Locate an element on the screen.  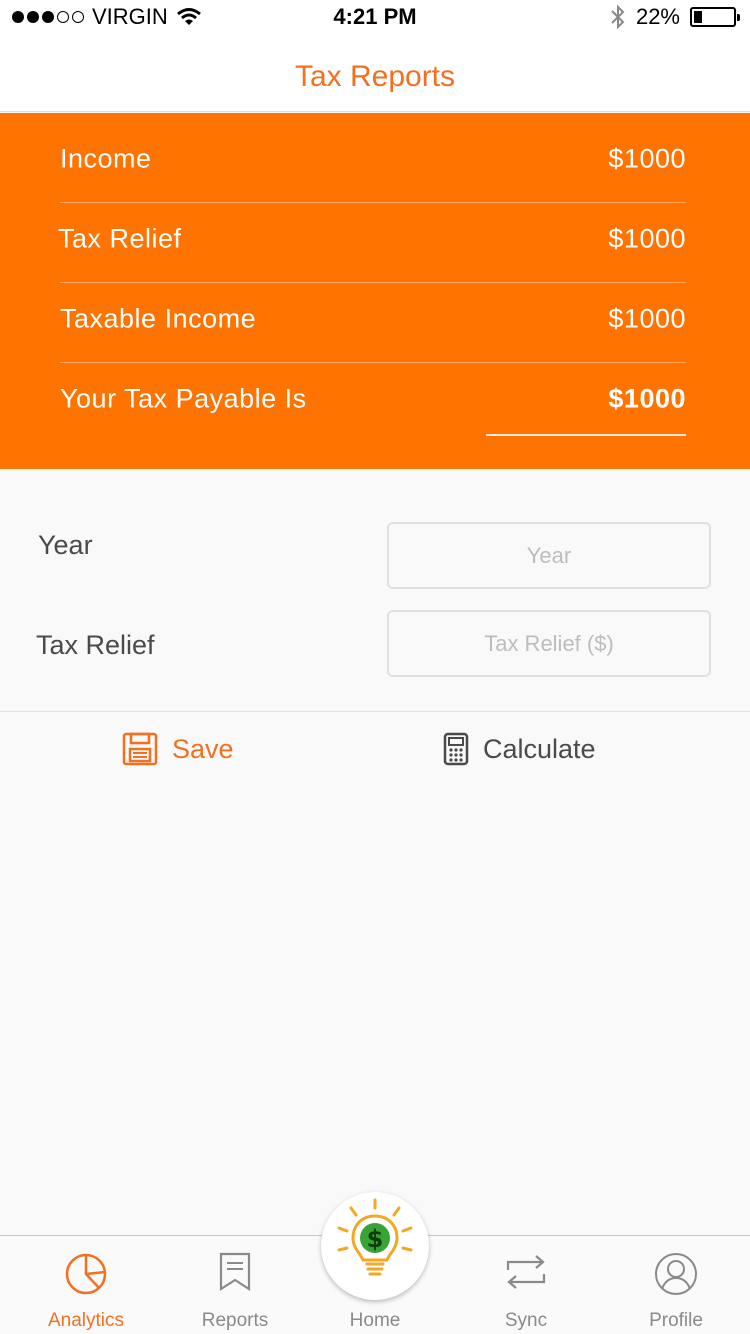
tab-sync: Sync is located at coordinates (526, 1285).